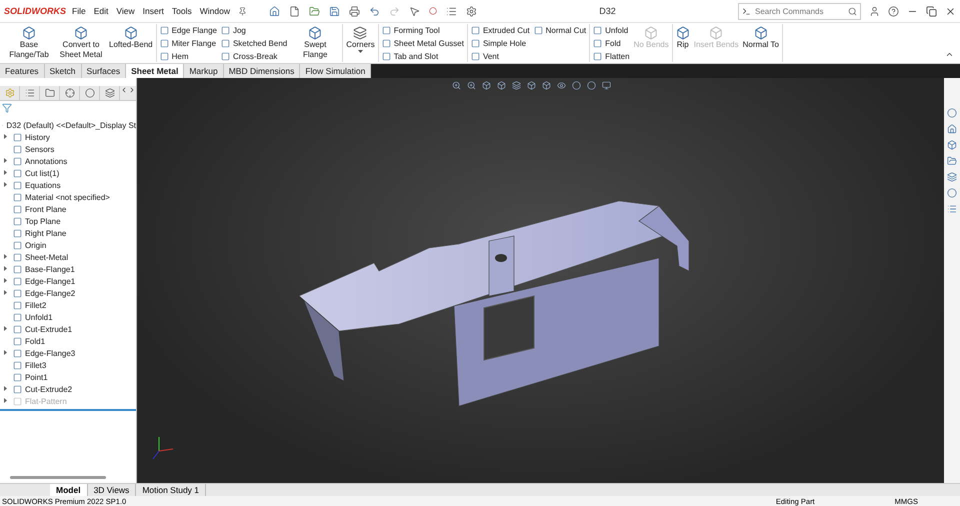 This screenshot has height=506, width=960. Describe the element at coordinates (188, 56) in the screenshot. I see `ribbon-button: Hem` at that location.